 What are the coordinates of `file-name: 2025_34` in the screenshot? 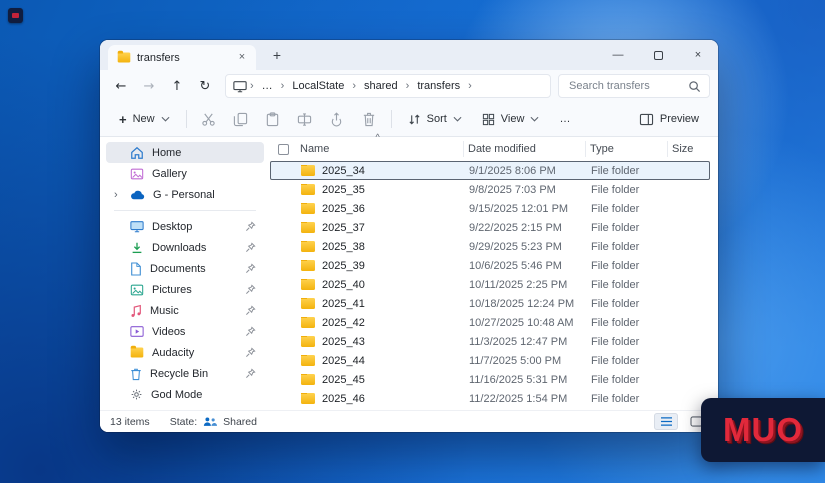 It's located at (343, 170).